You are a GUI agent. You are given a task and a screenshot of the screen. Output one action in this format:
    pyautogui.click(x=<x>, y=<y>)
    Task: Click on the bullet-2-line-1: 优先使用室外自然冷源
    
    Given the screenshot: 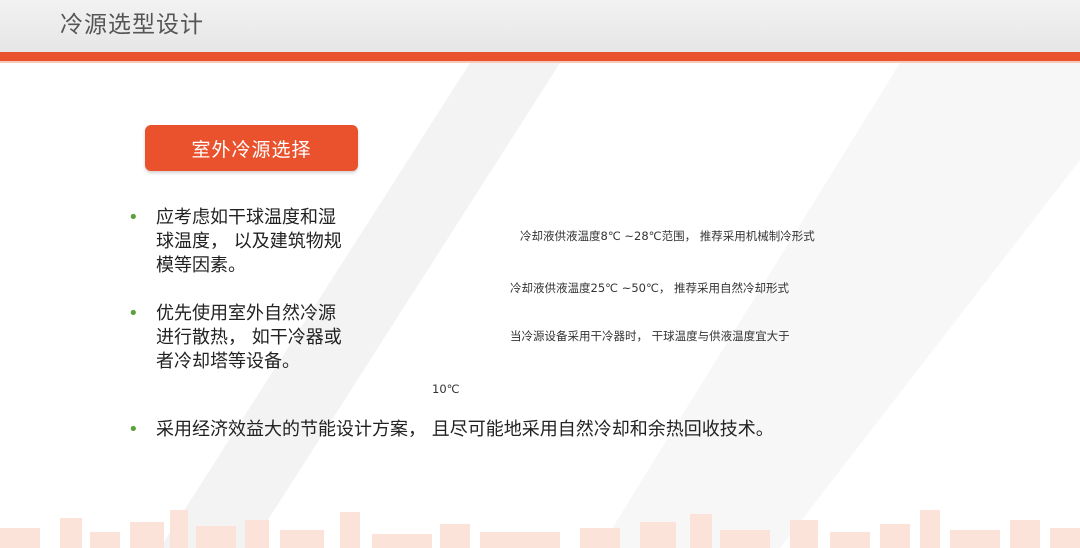 What is the action you would take?
    pyautogui.click(x=246, y=313)
    